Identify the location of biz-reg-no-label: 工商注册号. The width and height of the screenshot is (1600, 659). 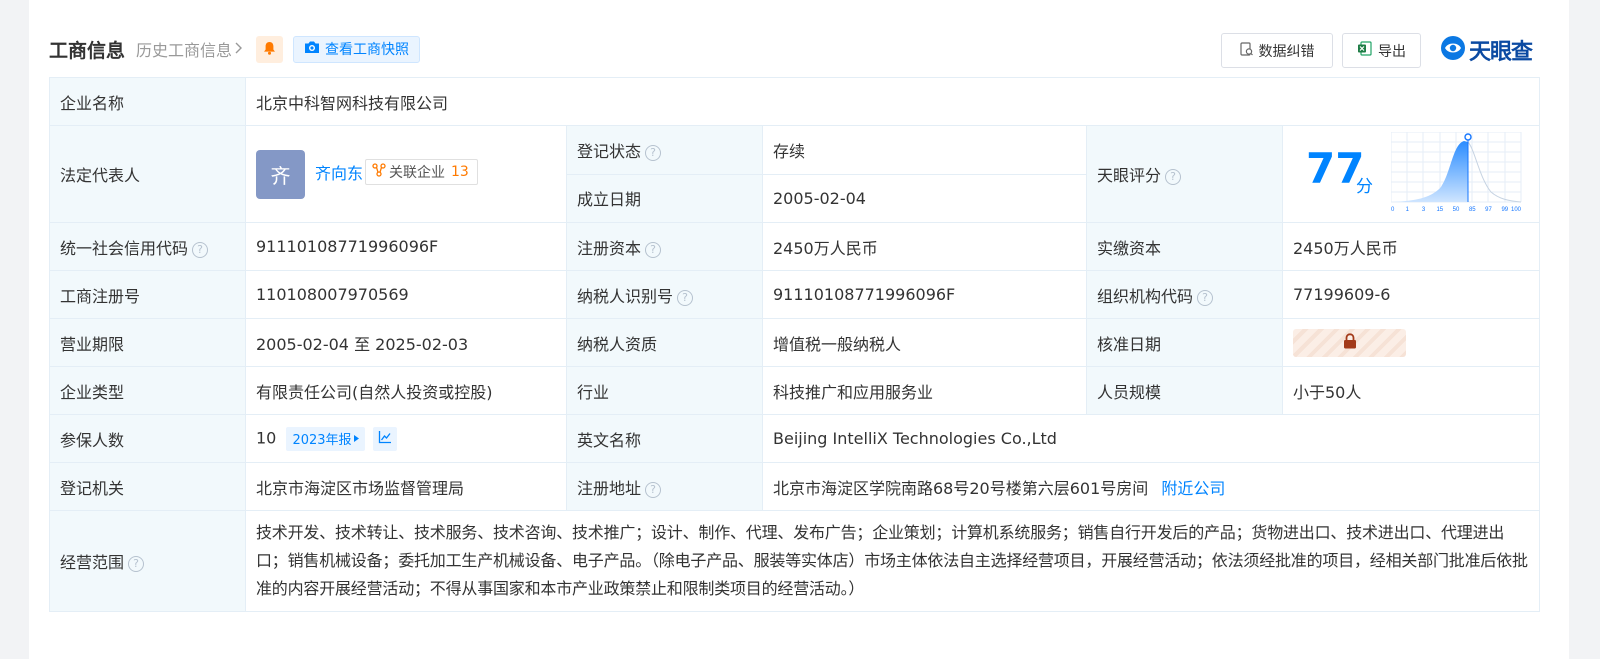
(147, 294).